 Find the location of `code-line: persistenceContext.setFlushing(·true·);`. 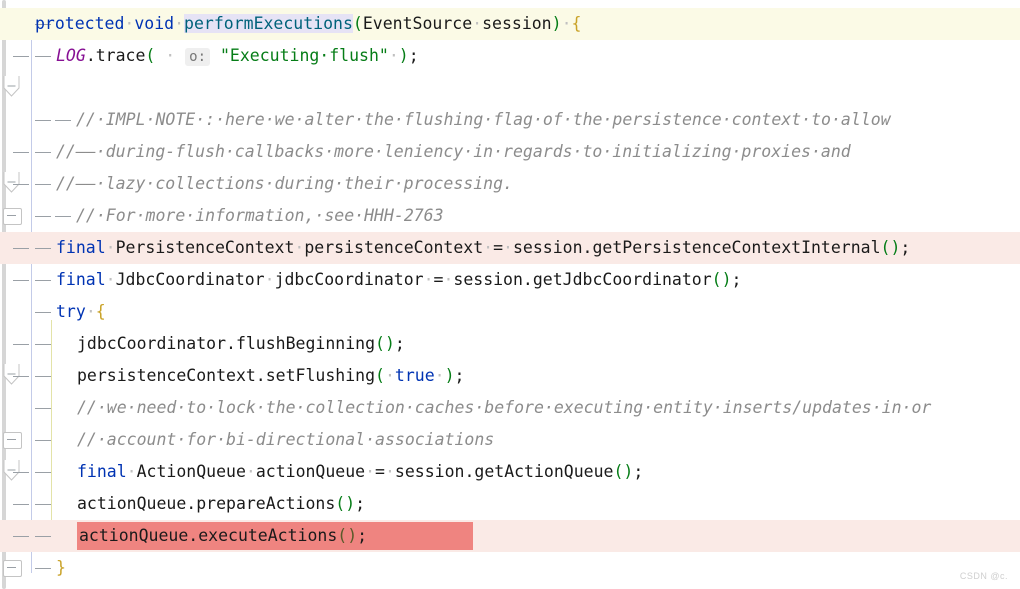

code-line: persistenceContext.setFlushing(·true·); is located at coordinates (510, 376).